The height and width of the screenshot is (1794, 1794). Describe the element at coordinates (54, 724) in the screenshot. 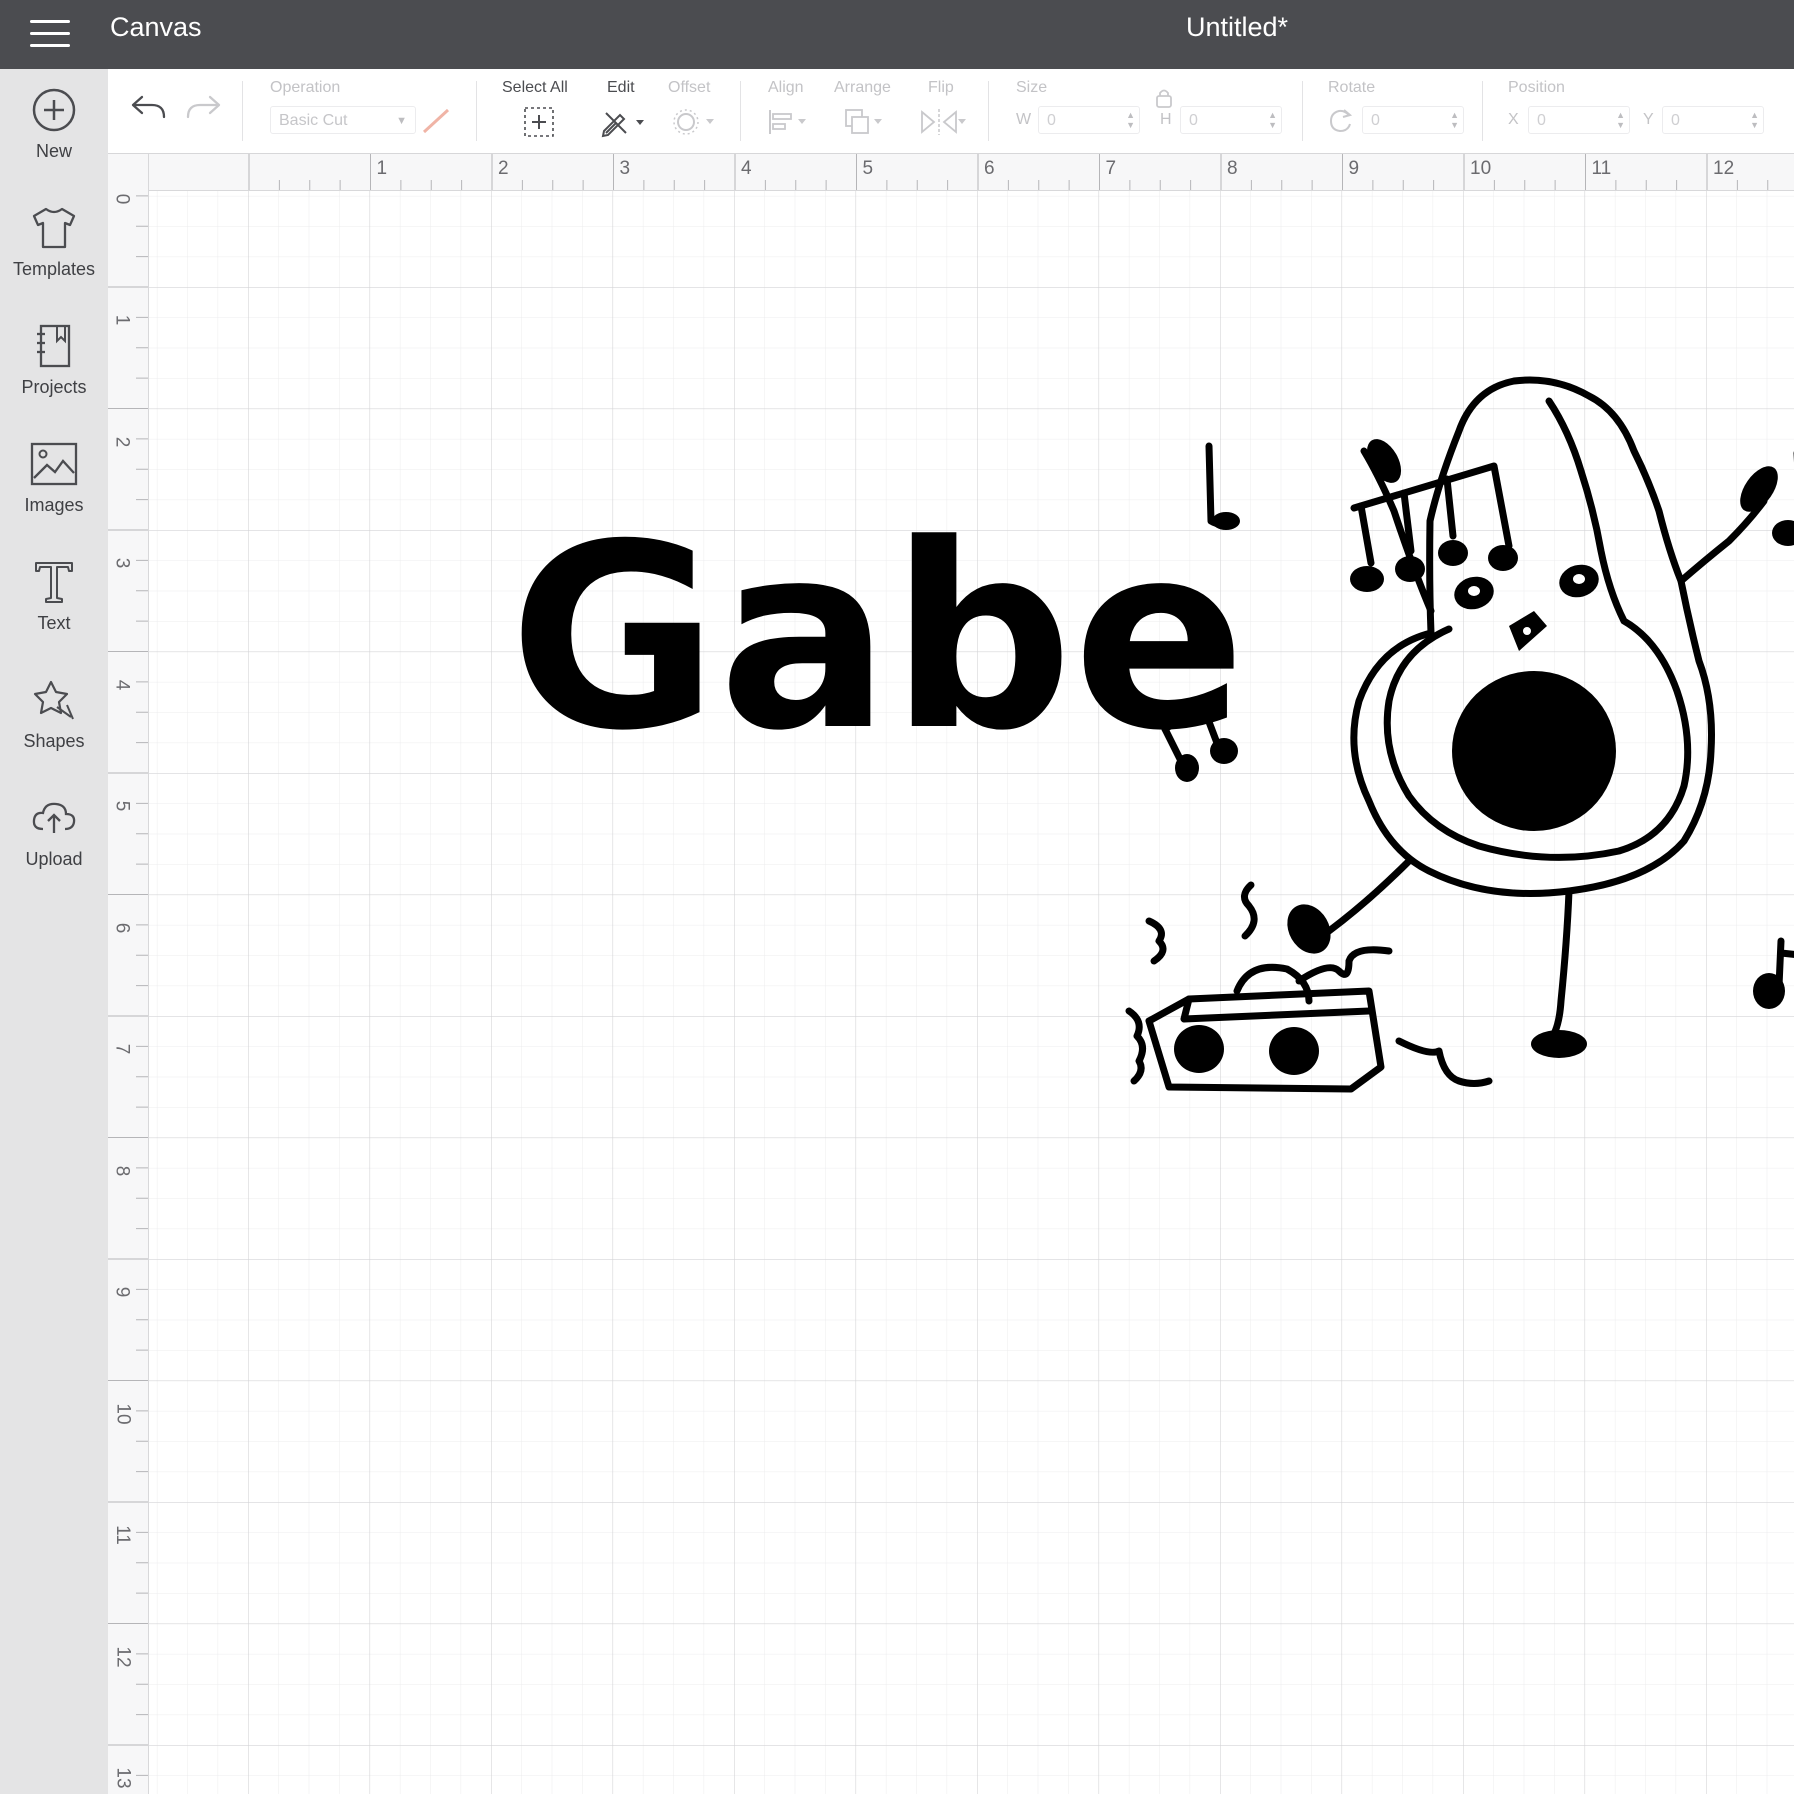

I see `sidebar-item-shapes: Shapes` at that location.